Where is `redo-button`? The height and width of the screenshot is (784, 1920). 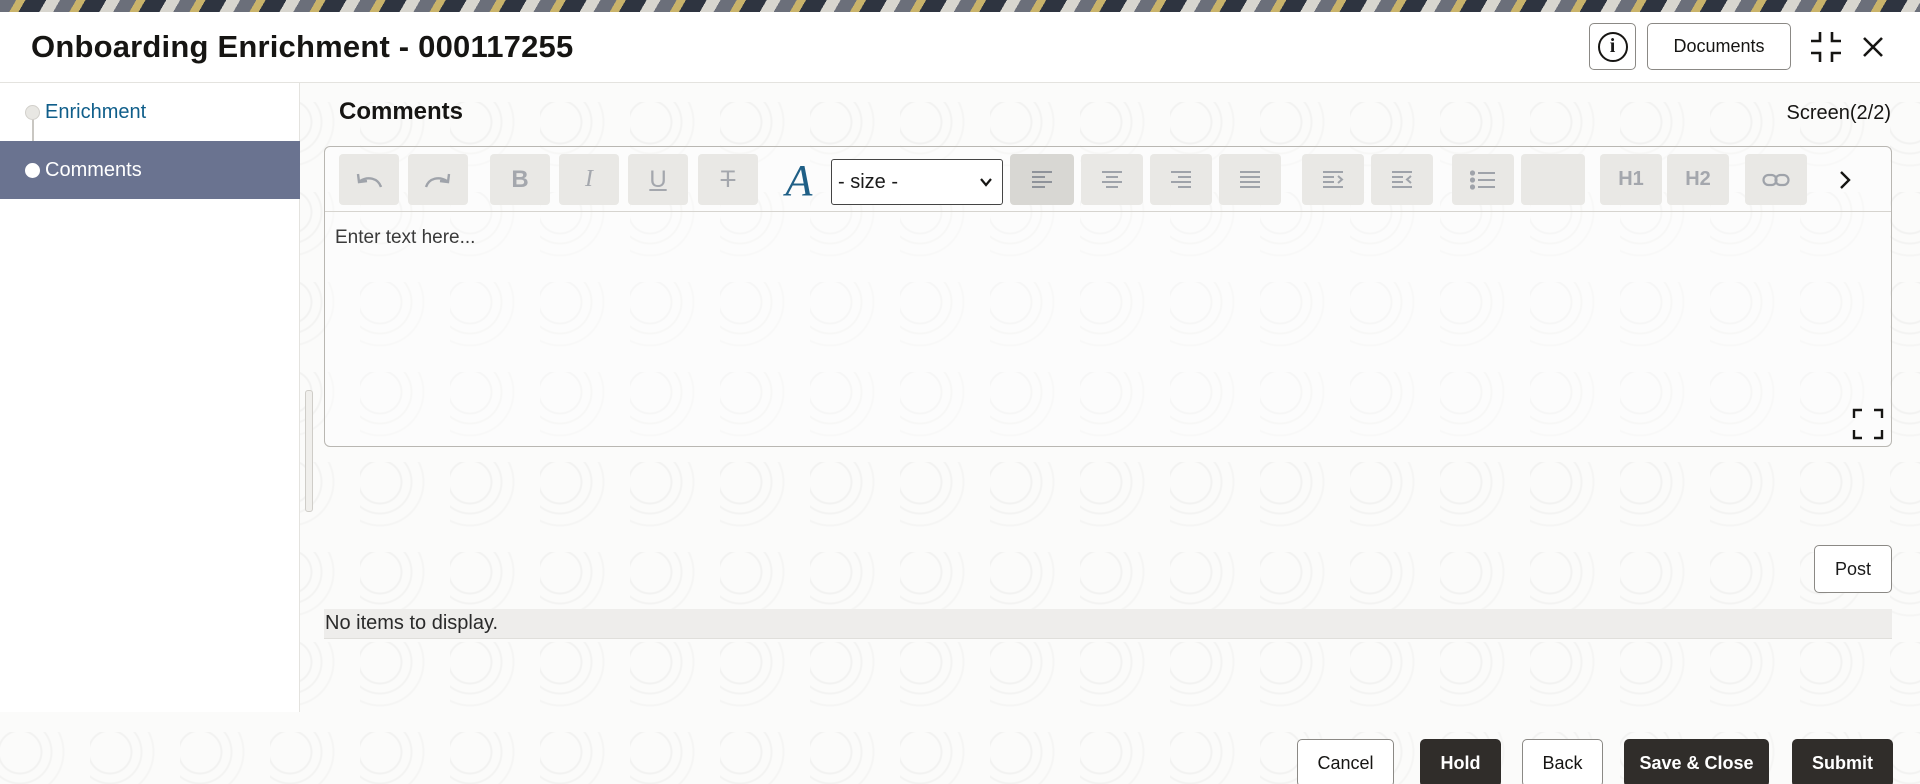 redo-button is located at coordinates (438, 179).